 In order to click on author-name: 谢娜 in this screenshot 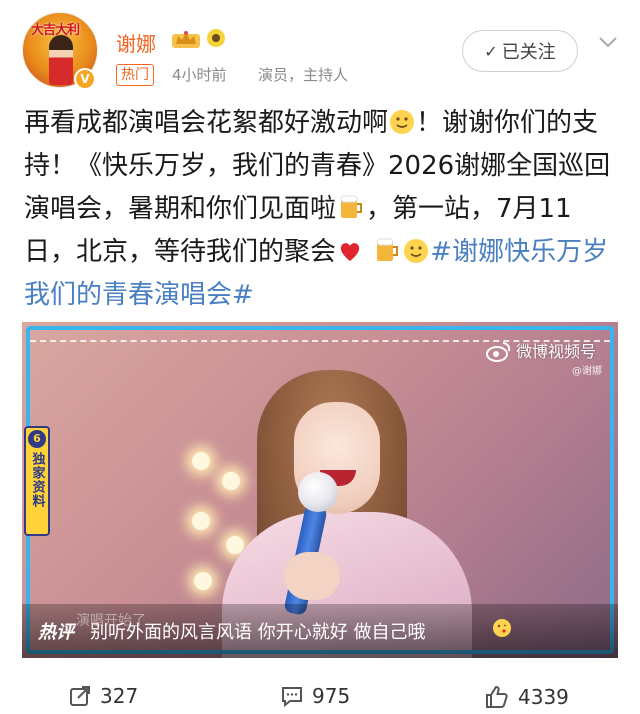, I will do `click(136, 42)`.